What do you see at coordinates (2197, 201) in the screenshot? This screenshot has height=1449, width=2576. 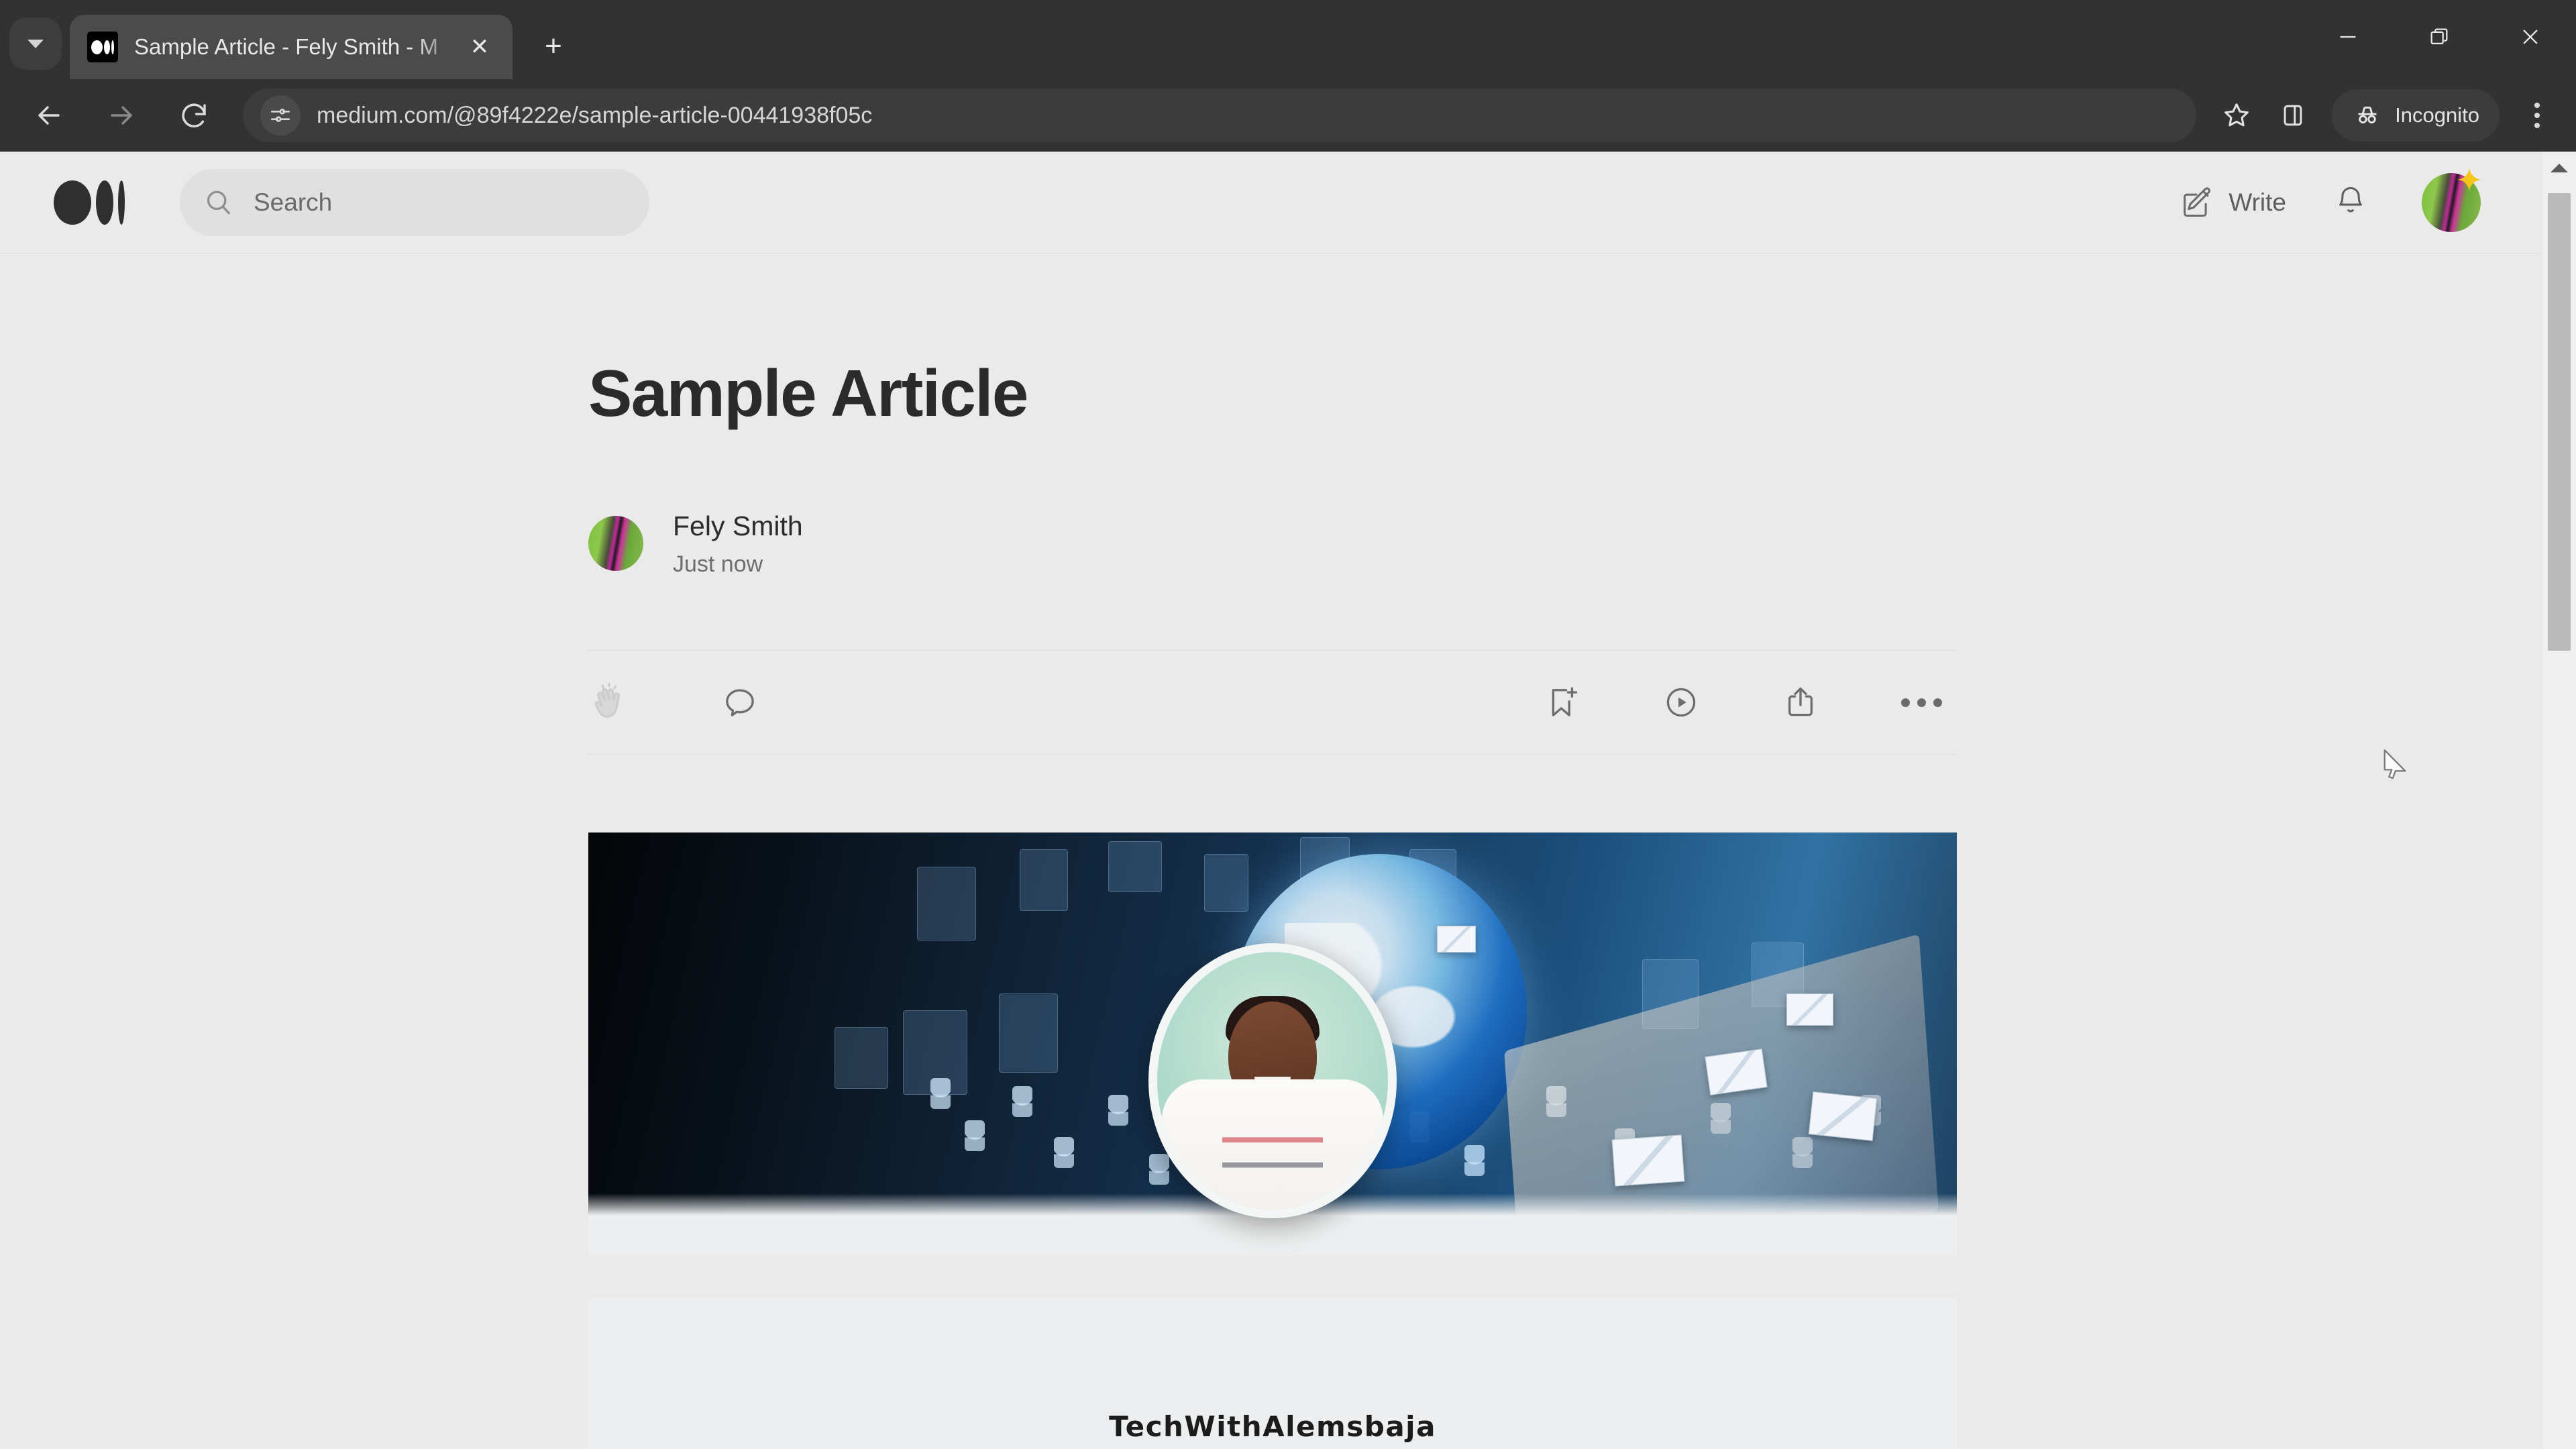 I see `write-icon` at bounding box center [2197, 201].